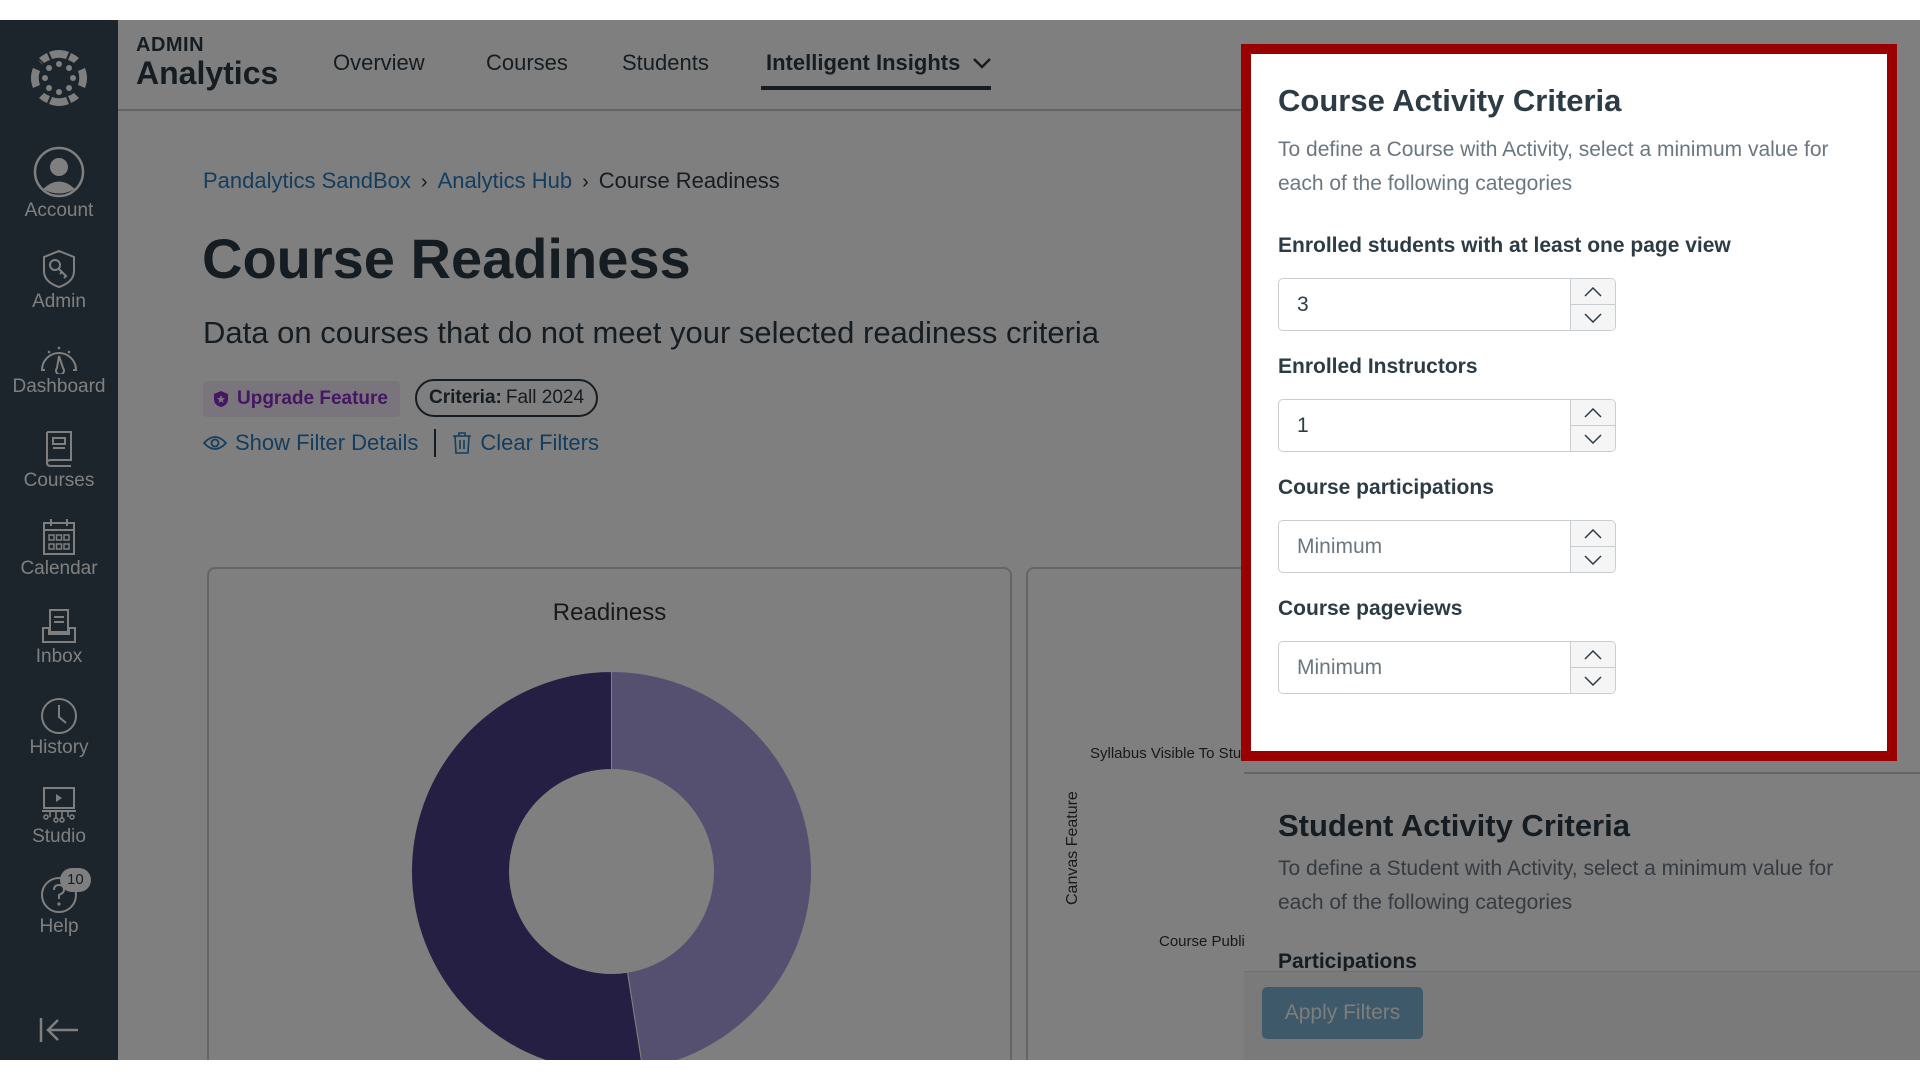 The image size is (1920, 1080). I want to click on sidebar-item-label: Admin, so click(59, 301).